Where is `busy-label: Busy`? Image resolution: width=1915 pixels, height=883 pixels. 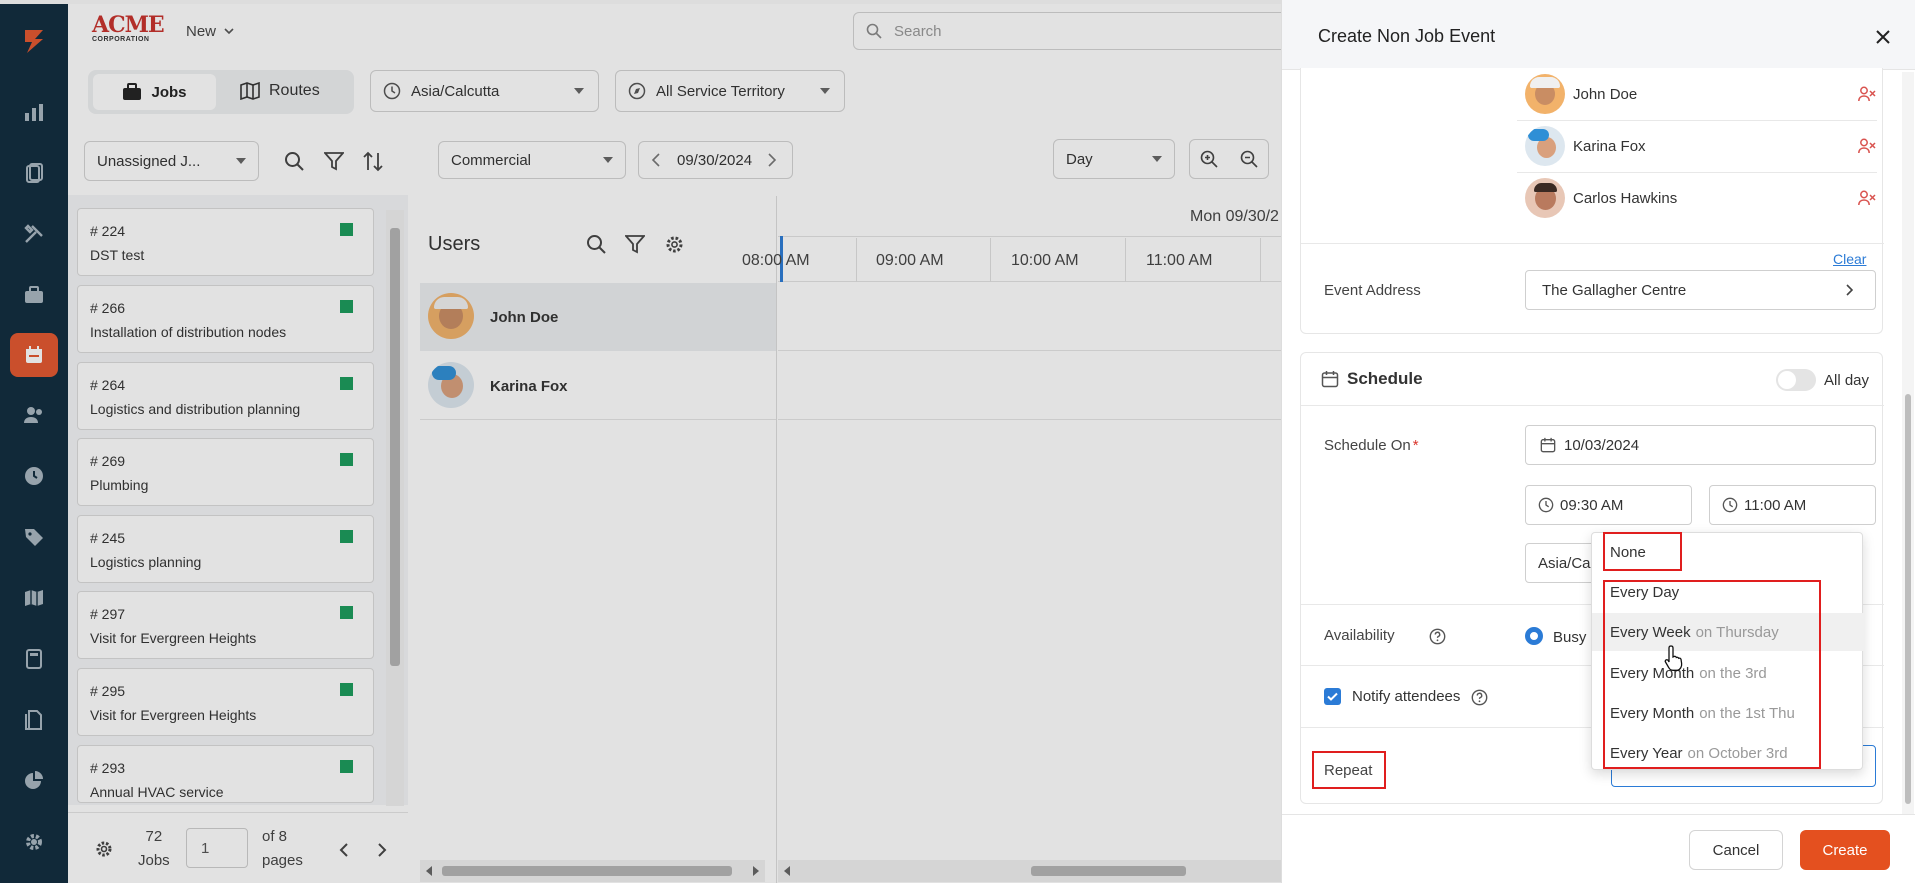 busy-label: Busy is located at coordinates (1570, 637).